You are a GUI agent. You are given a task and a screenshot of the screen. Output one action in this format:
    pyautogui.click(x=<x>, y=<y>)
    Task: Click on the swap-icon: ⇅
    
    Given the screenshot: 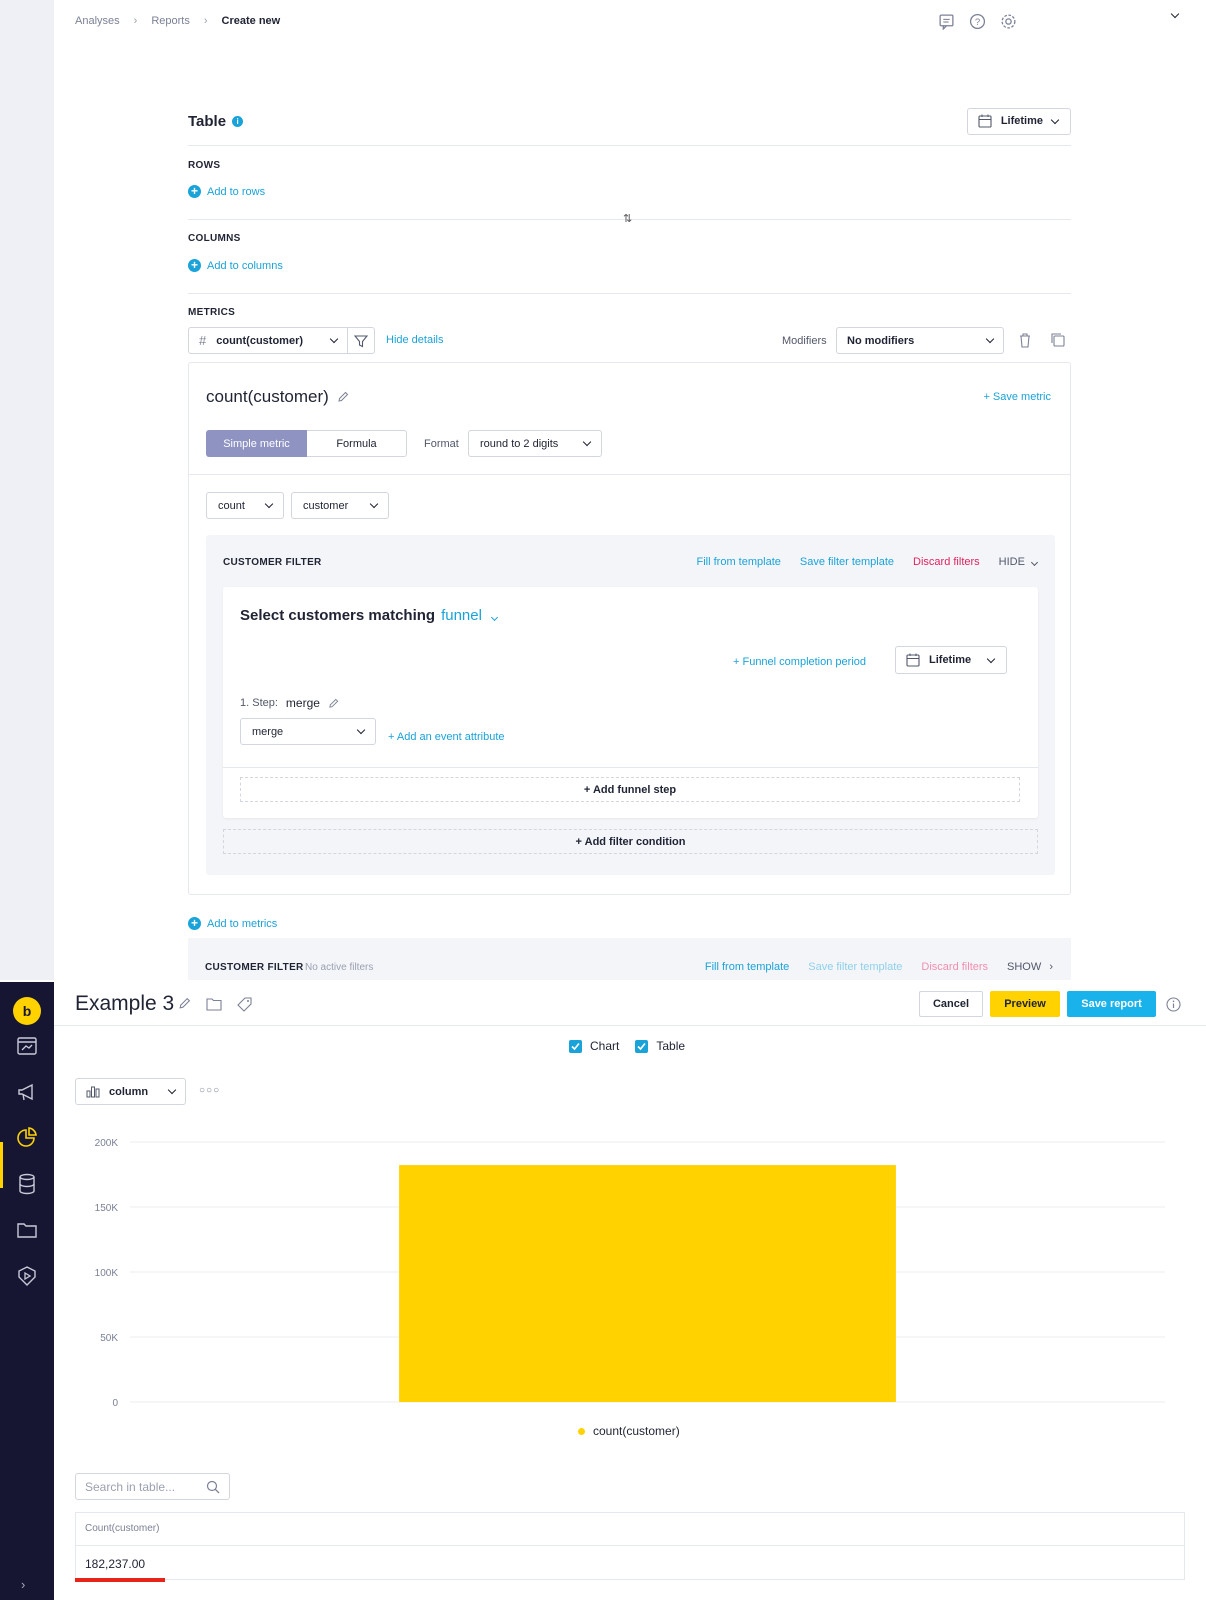 What is the action you would take?
    pyautogui.click(x=627, y=218)
    